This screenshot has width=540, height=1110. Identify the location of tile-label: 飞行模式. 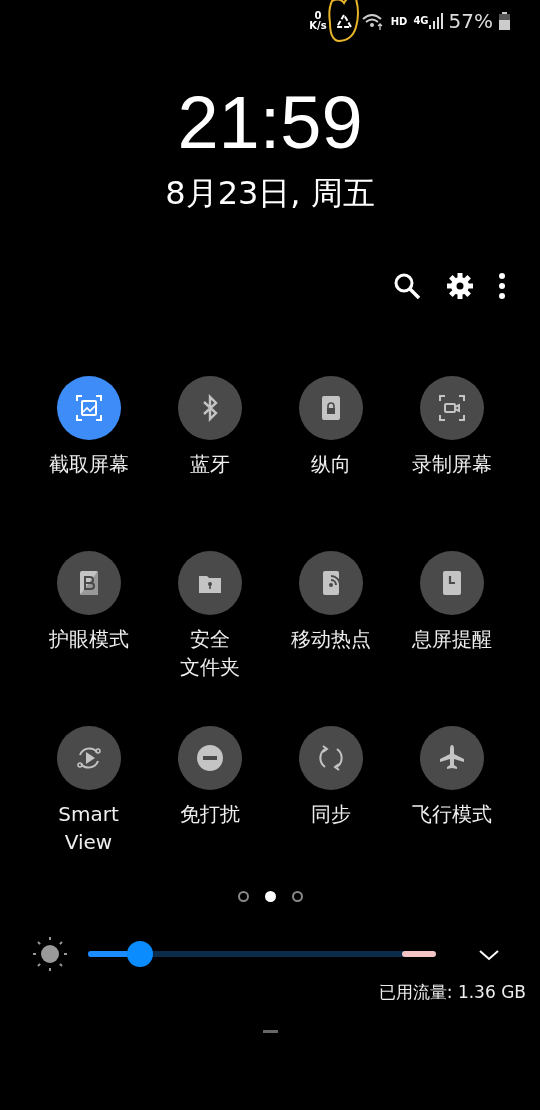
(451, 815).